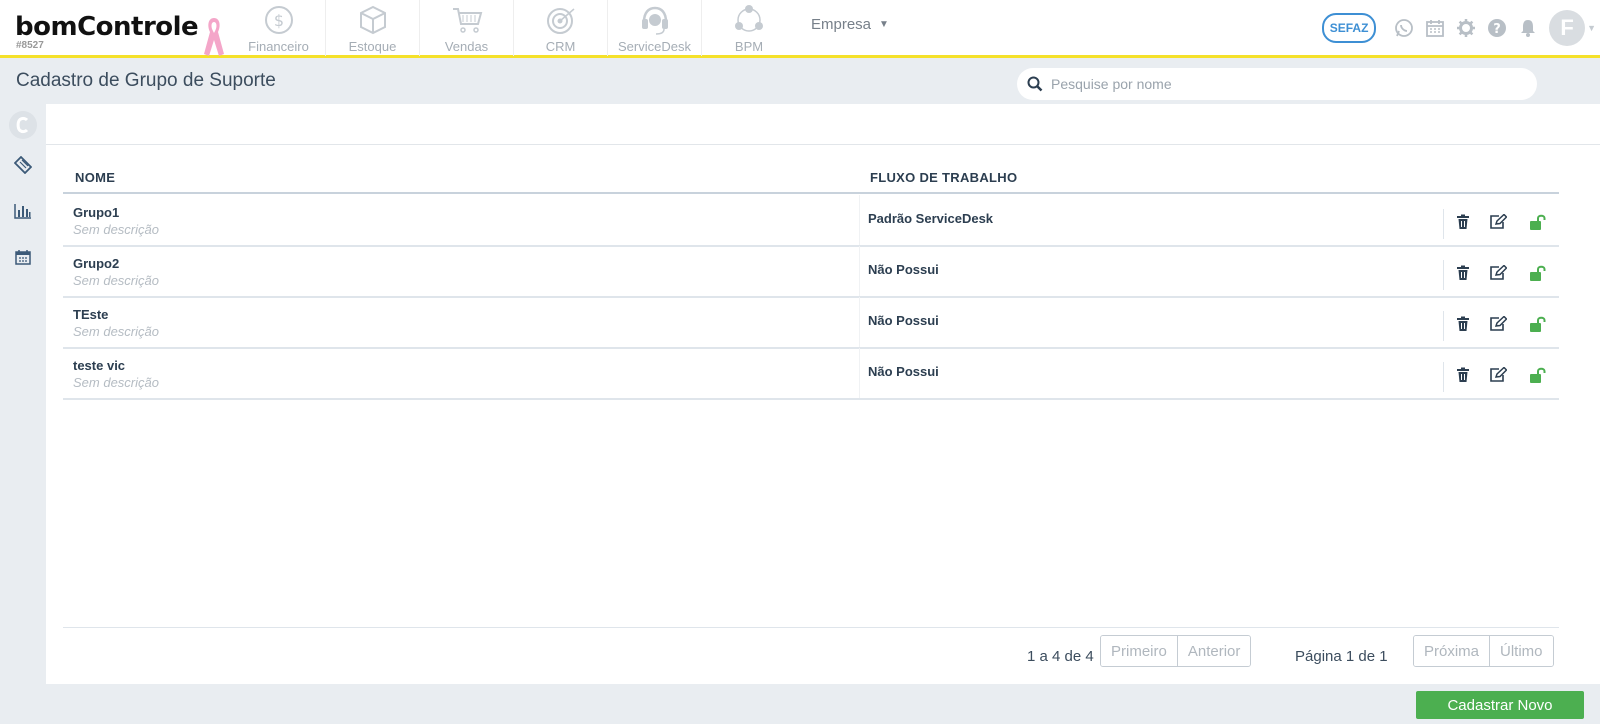 The height and width of the screenshot is (724, 1600). Describe the element at coordinates (1452, 651) in the screenshot. I see `next-page-button: Próxima` at that location.